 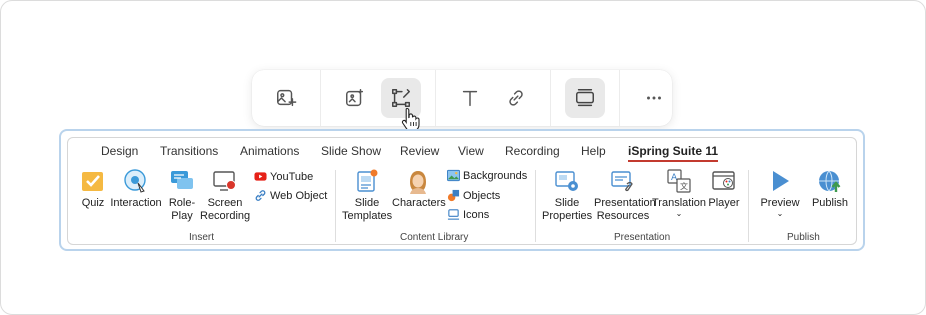 What do you see at coordinates (493, 98) in the screenshot?
I see `toolbar-group-text` at bounding box center [493, 98].